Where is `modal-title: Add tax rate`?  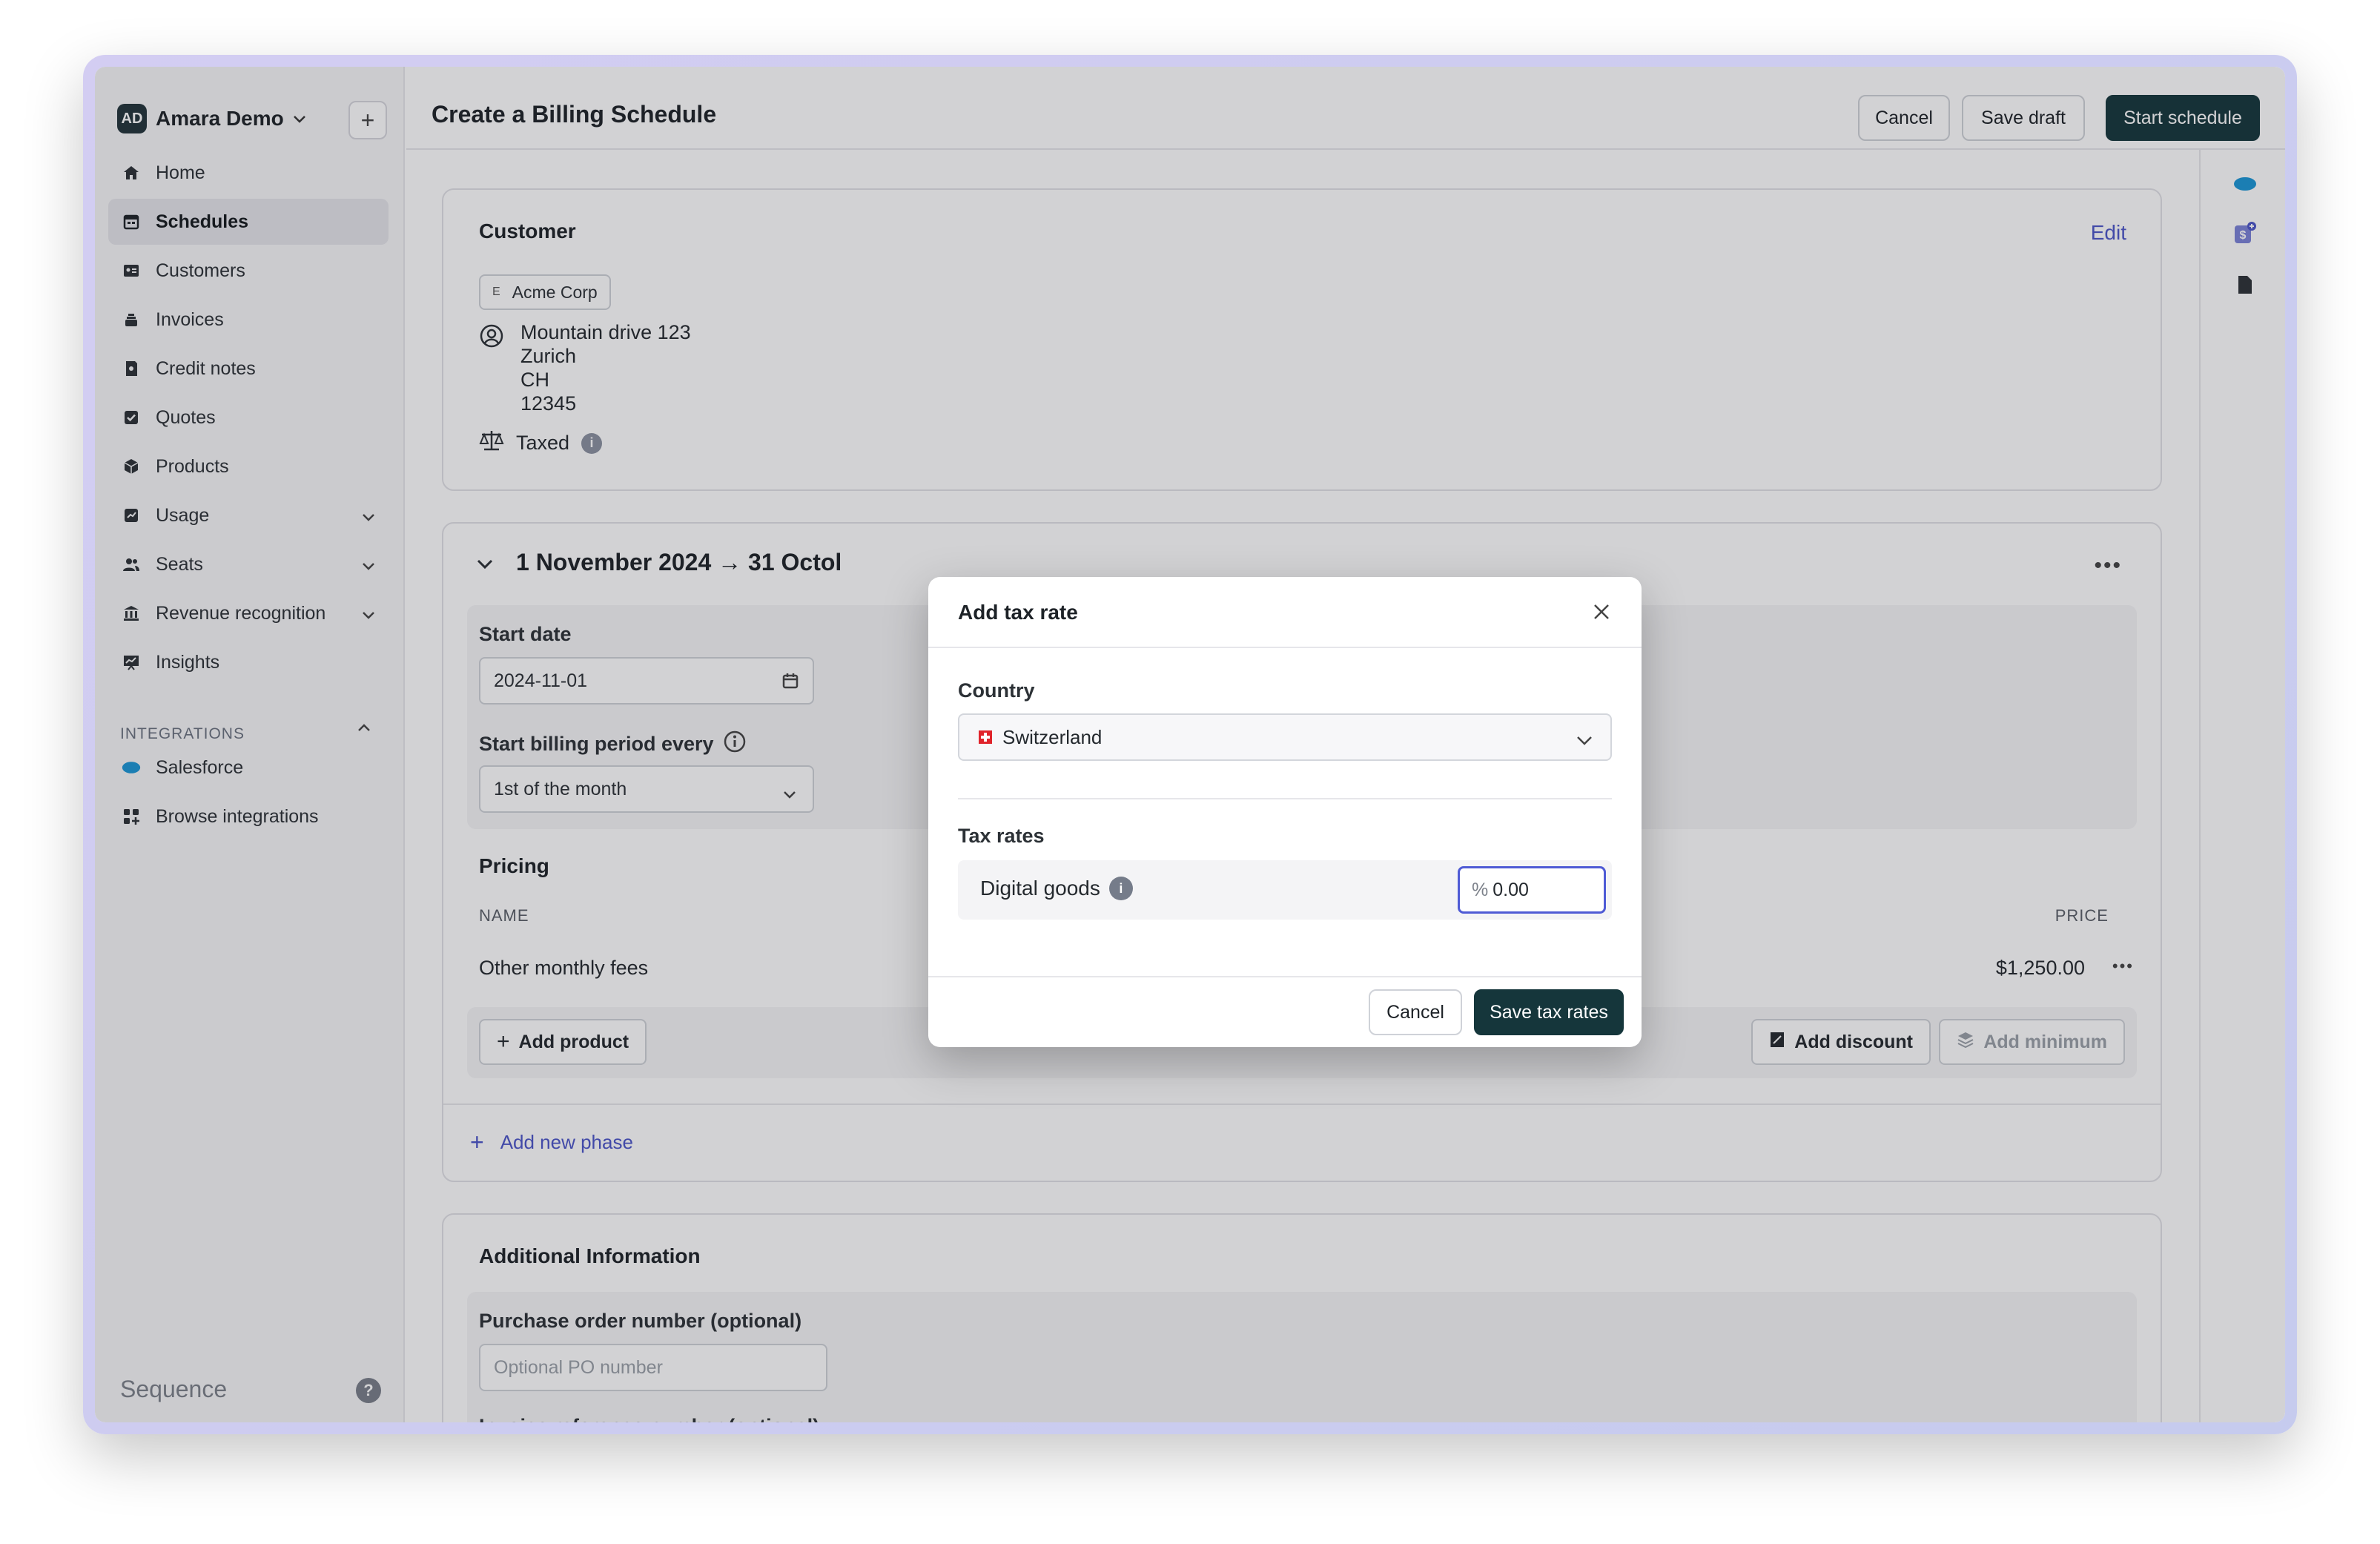 modal-title: Add tax rate is located at coordinates (1018, 612).